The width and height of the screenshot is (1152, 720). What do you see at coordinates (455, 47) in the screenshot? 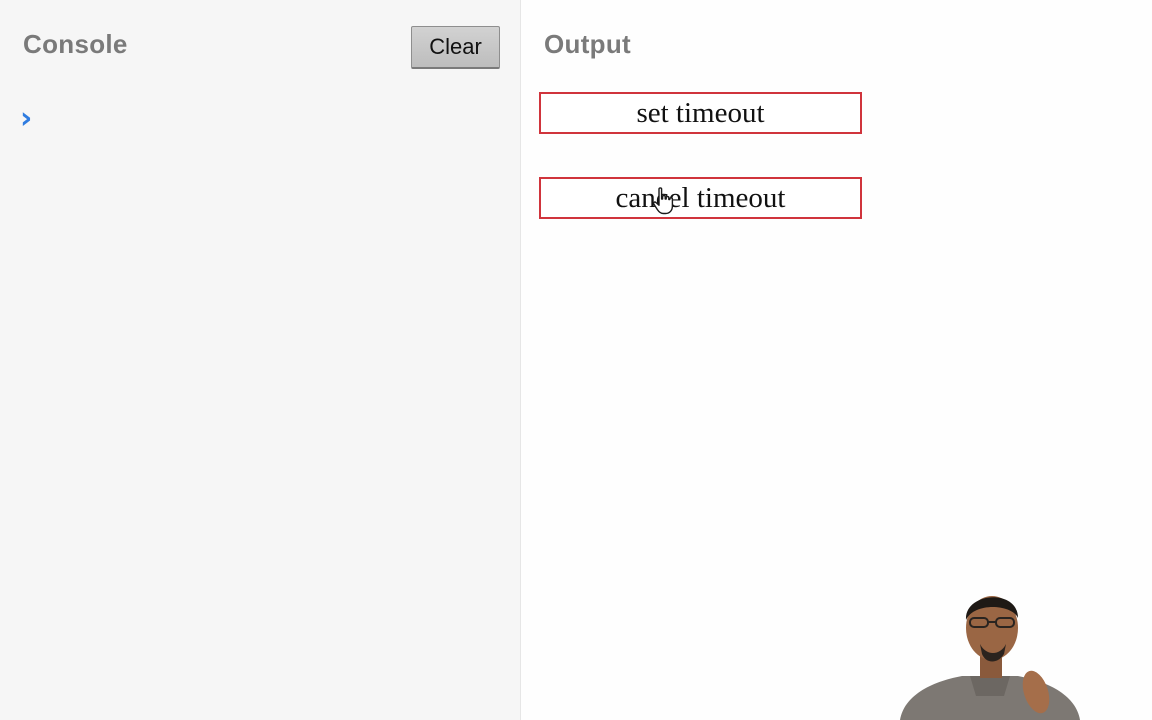
I see `clear-button: Clear` at bounding box center [455, 47].